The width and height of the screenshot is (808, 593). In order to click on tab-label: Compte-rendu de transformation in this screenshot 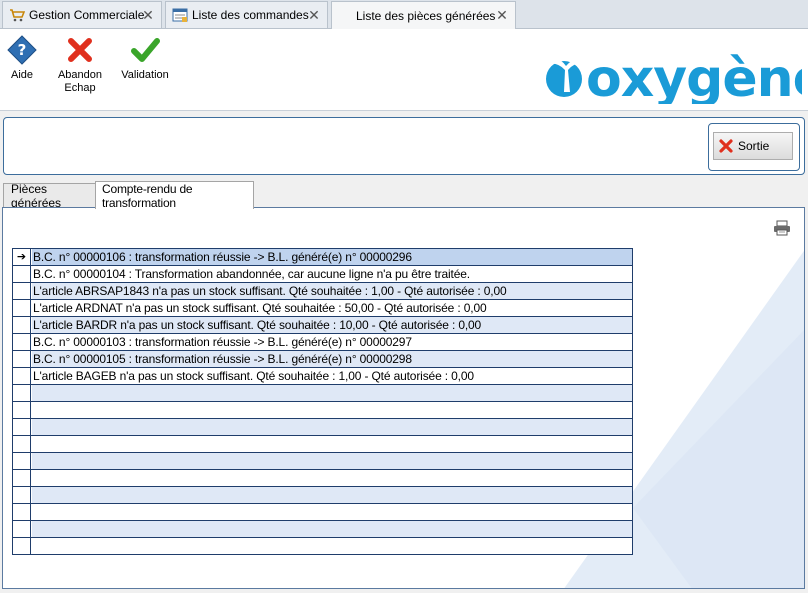, I will do `click(147, 195)`.